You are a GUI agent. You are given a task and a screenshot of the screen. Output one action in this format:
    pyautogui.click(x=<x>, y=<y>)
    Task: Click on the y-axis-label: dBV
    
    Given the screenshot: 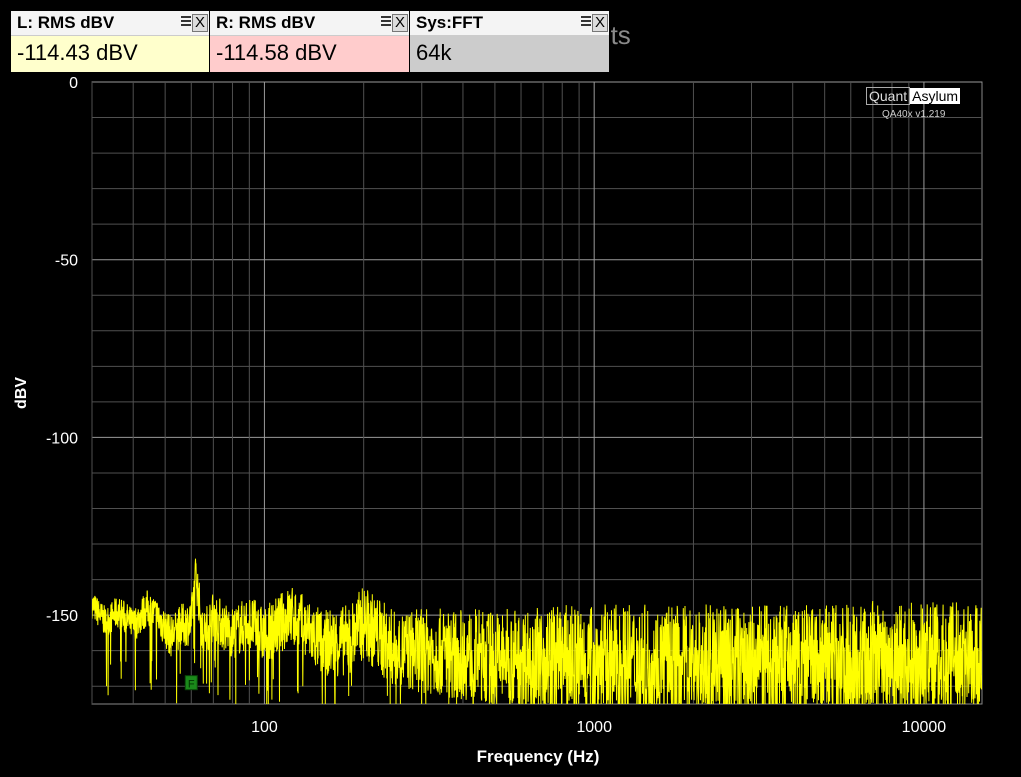 What is the action you would take?
    pyautogui.click(x=21, y=393)
    